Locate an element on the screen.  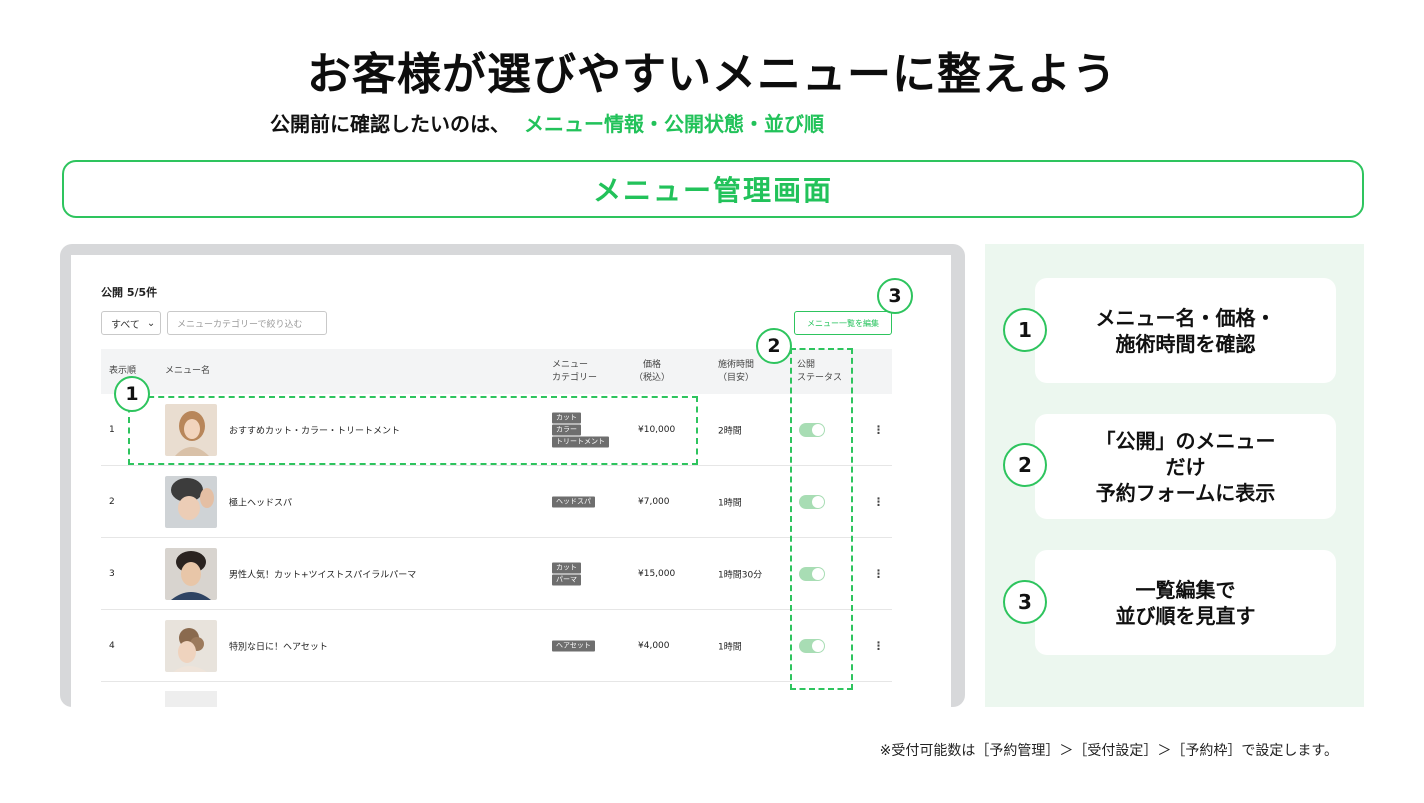
row-price: ¥7,000 is located at coordinates (654, 501).